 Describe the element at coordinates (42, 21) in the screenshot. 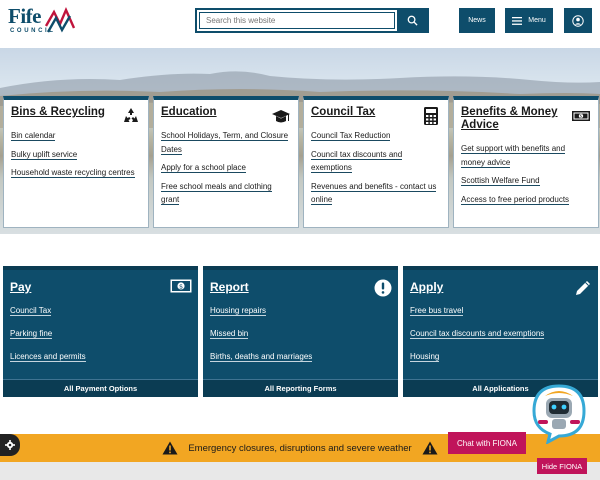

I see `fife-council-logo: Fife COUNCIL` at that location.